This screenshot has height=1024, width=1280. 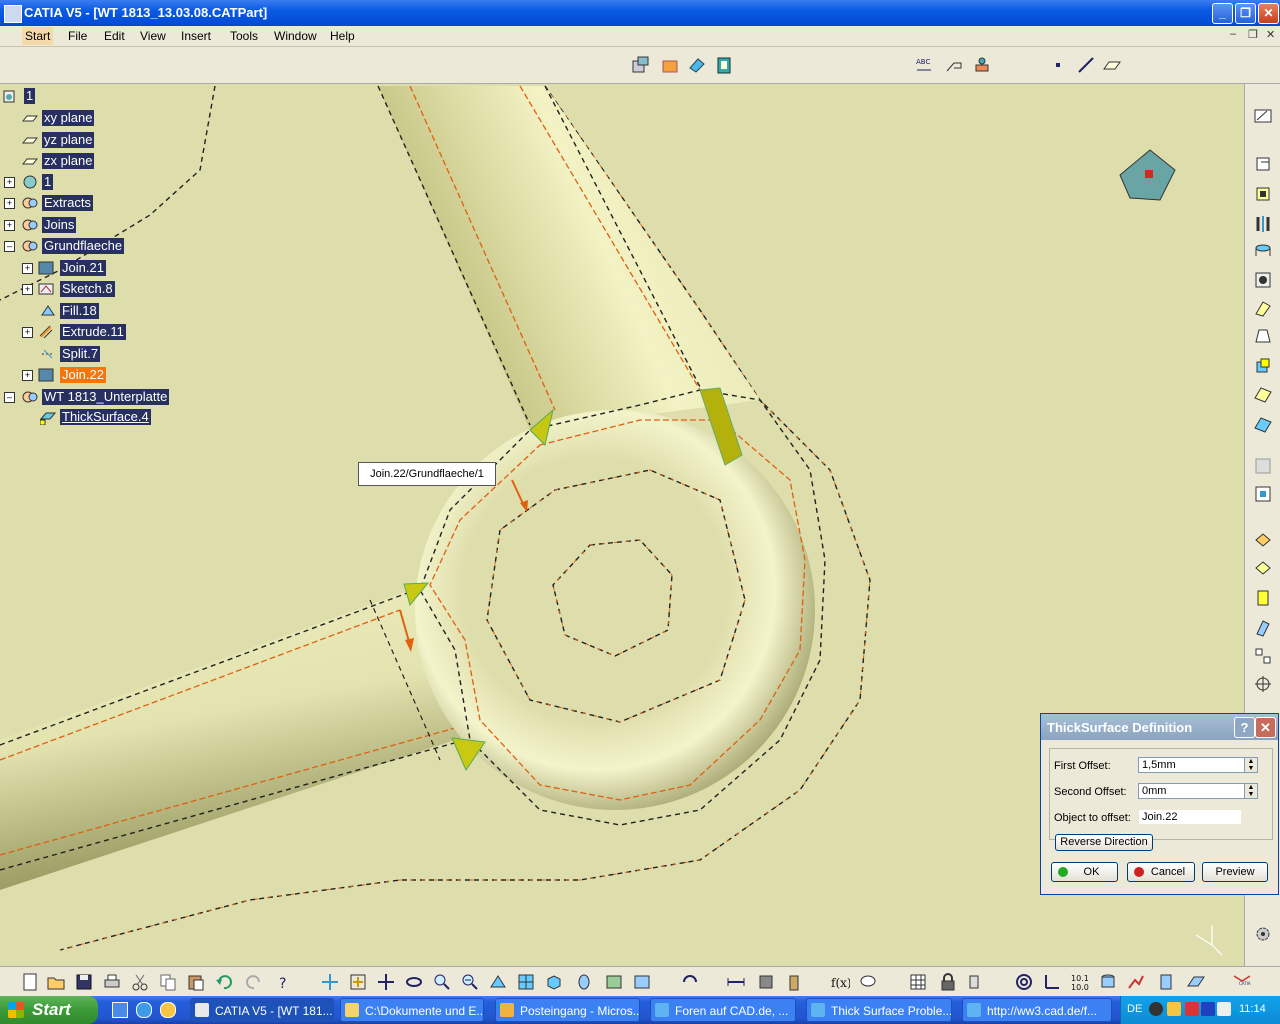 I want to click on plane-icon, so click(x=1112, y=65).